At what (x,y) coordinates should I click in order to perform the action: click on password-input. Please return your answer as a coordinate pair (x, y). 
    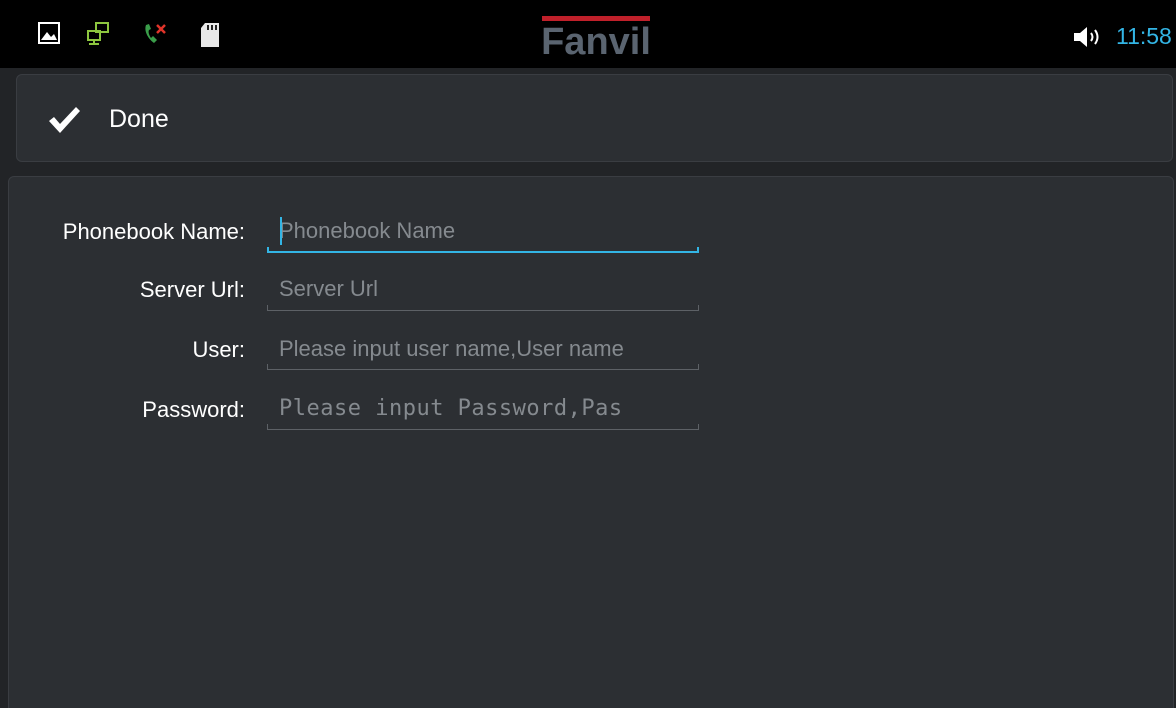
    Looking at the image, I should click on (483, 408).